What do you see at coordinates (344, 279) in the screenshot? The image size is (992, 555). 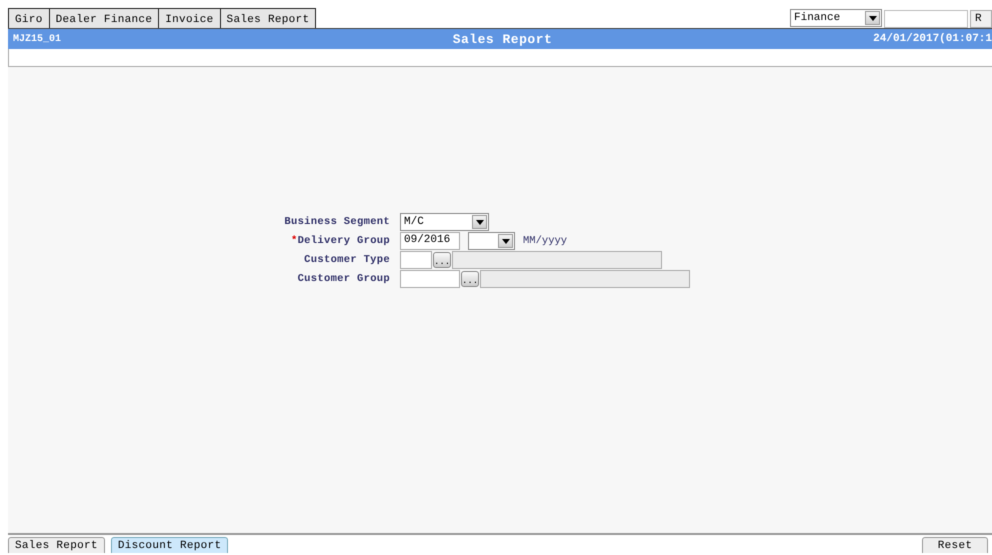 I see `field-label: Customer Group` at bounding box center [344, 279].